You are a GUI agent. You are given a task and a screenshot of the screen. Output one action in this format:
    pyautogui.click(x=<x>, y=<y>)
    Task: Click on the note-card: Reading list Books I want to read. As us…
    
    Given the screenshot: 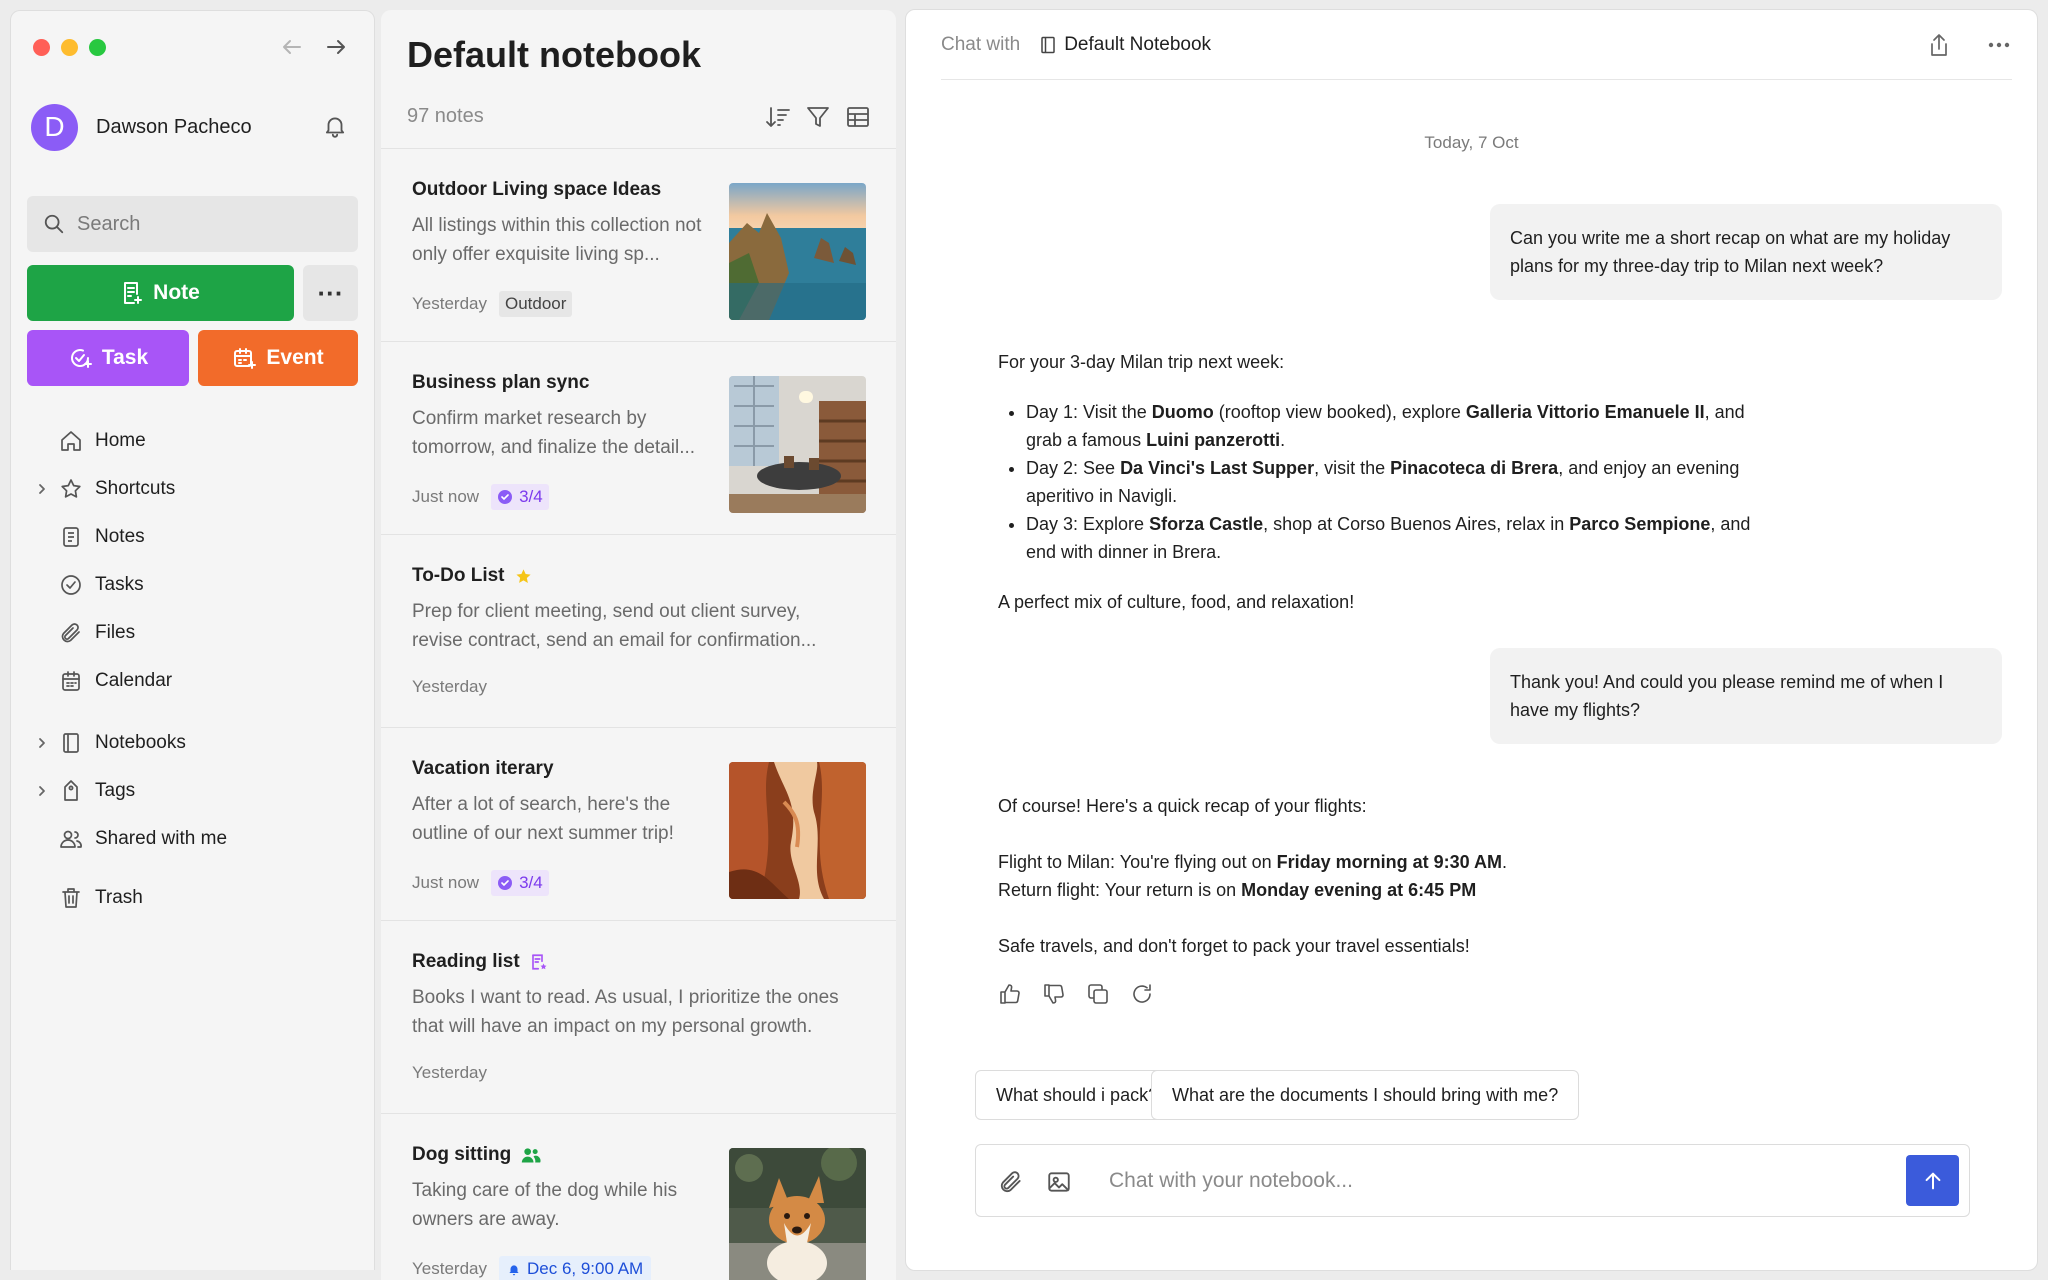 What is the action you would take?
    pyautogui.click(x=638, y=1016)
    